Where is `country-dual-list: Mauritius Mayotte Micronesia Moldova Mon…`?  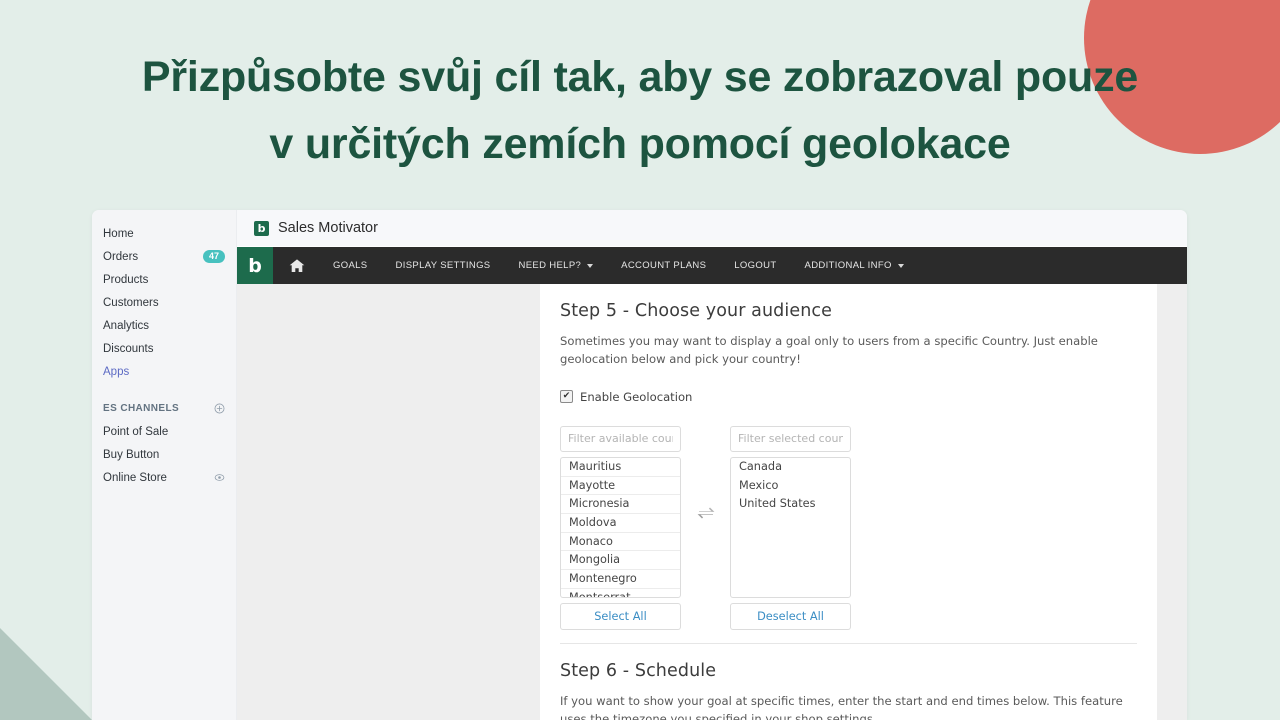 country-dual-list: Mauritius Mayotte Micronesia Moldova Mon… is located at coordinates (848, 527).